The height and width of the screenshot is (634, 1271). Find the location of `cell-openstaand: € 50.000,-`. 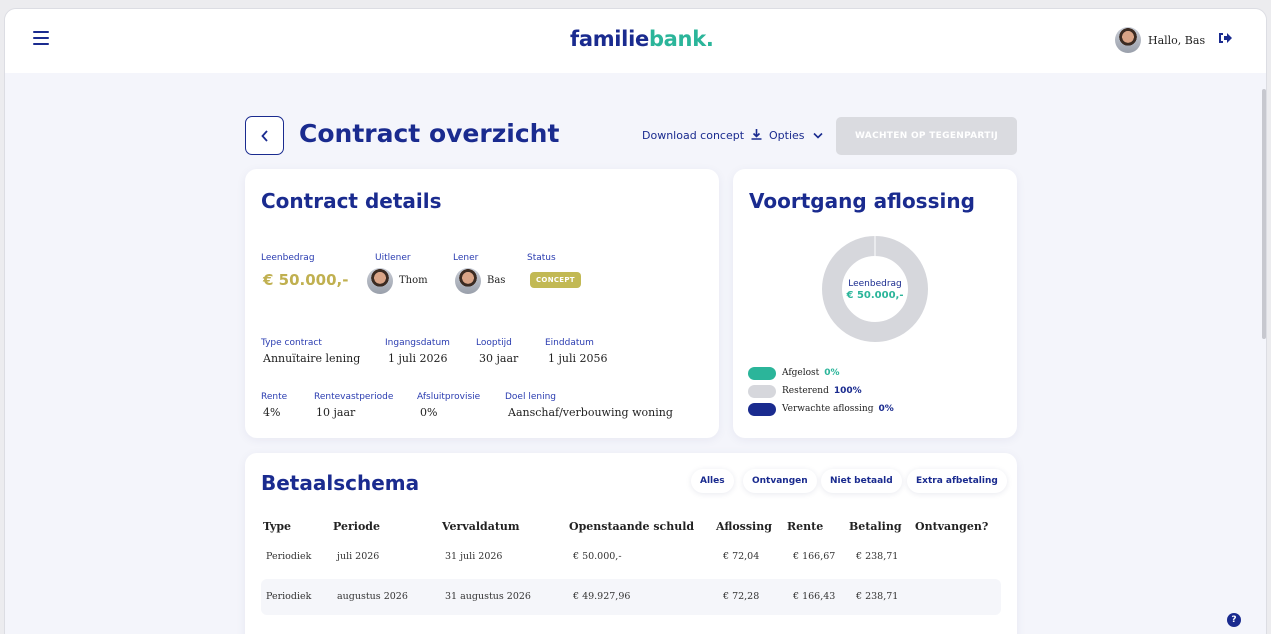

cell-openstaand: € 50.000,- is located at coordinates (597, 556).